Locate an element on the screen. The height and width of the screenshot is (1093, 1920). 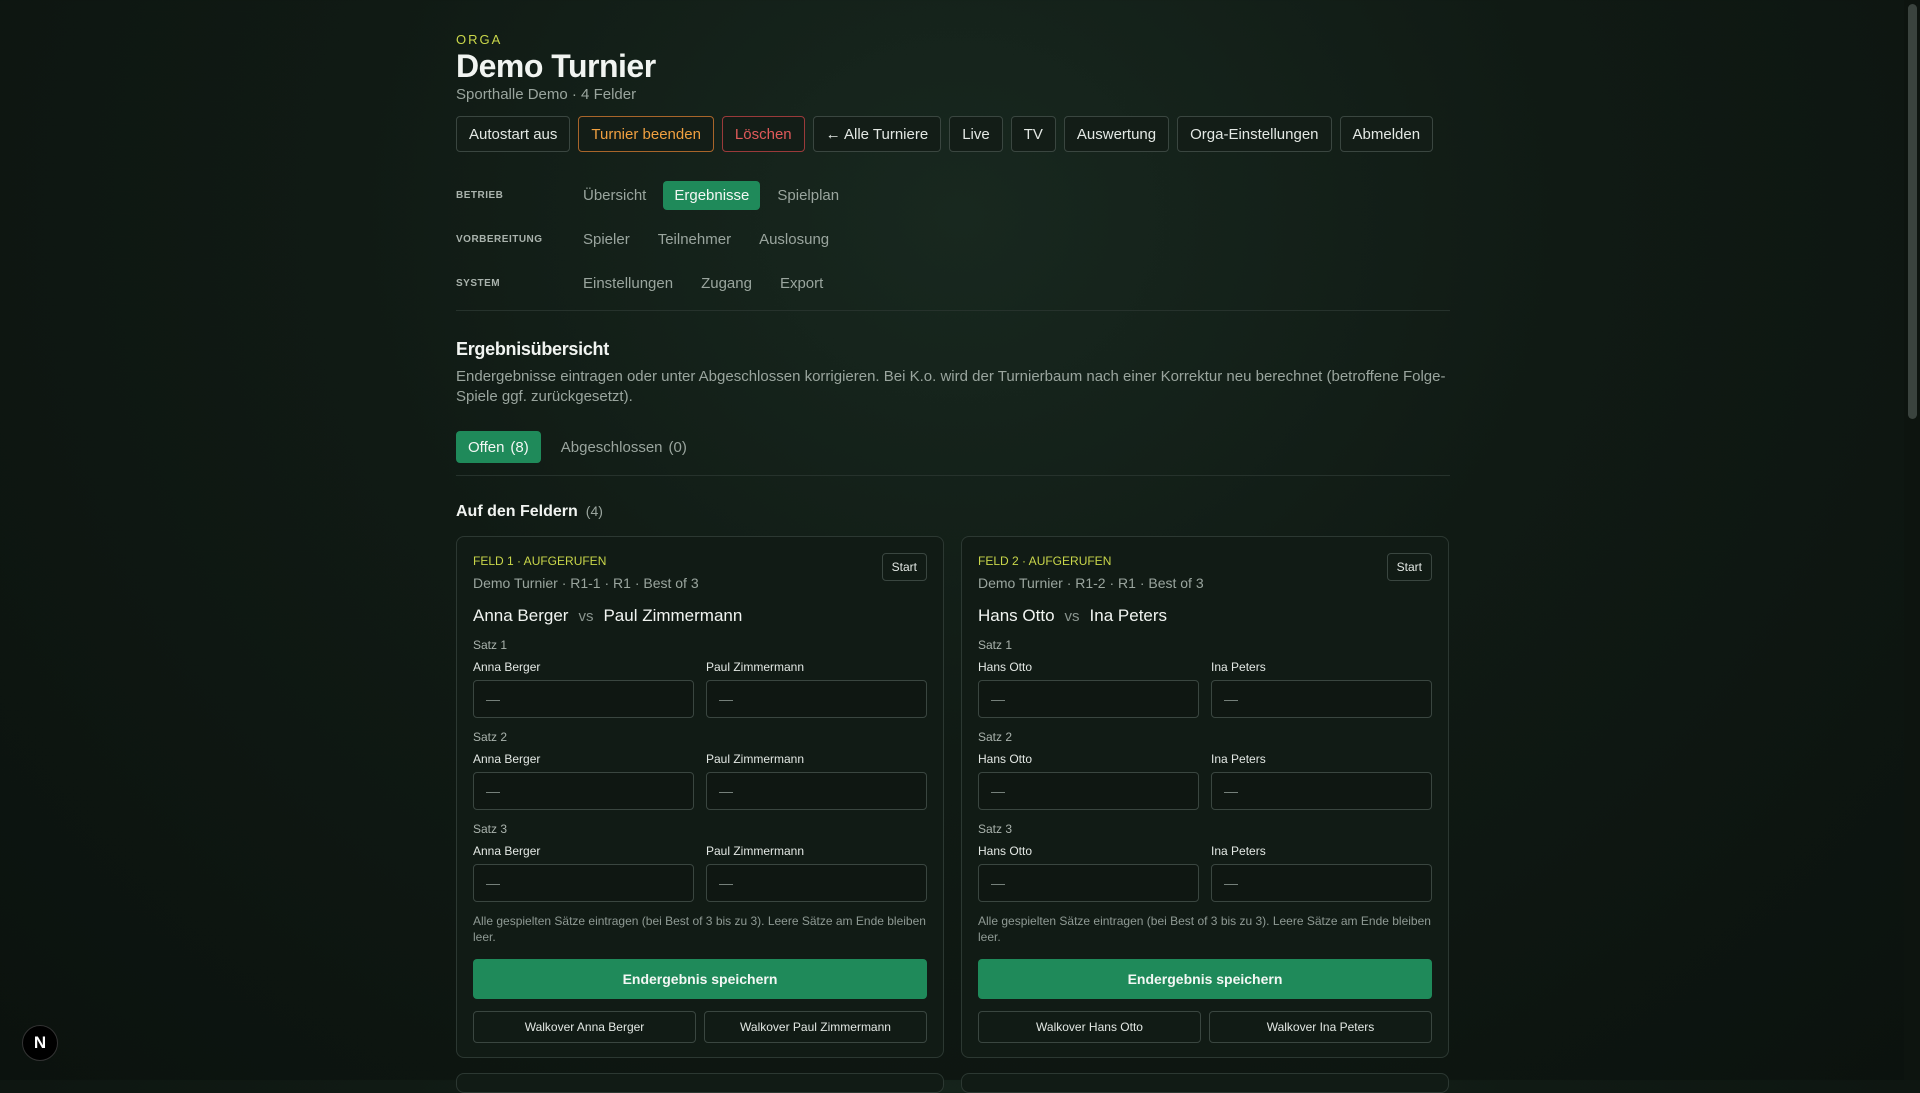
tv-button: TV is located at coordinates (1033, 134).